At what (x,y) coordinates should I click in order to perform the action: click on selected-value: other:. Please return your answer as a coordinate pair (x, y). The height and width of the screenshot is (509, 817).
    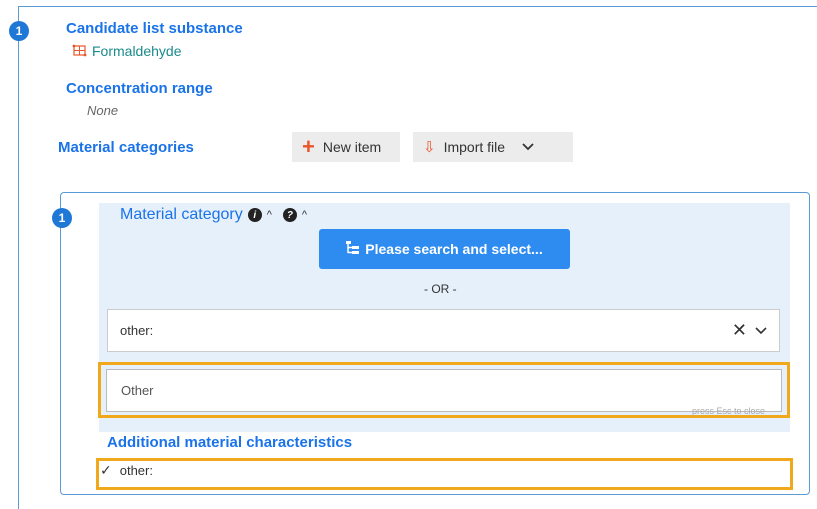
    Looking at the image, I should click on (137, 330).